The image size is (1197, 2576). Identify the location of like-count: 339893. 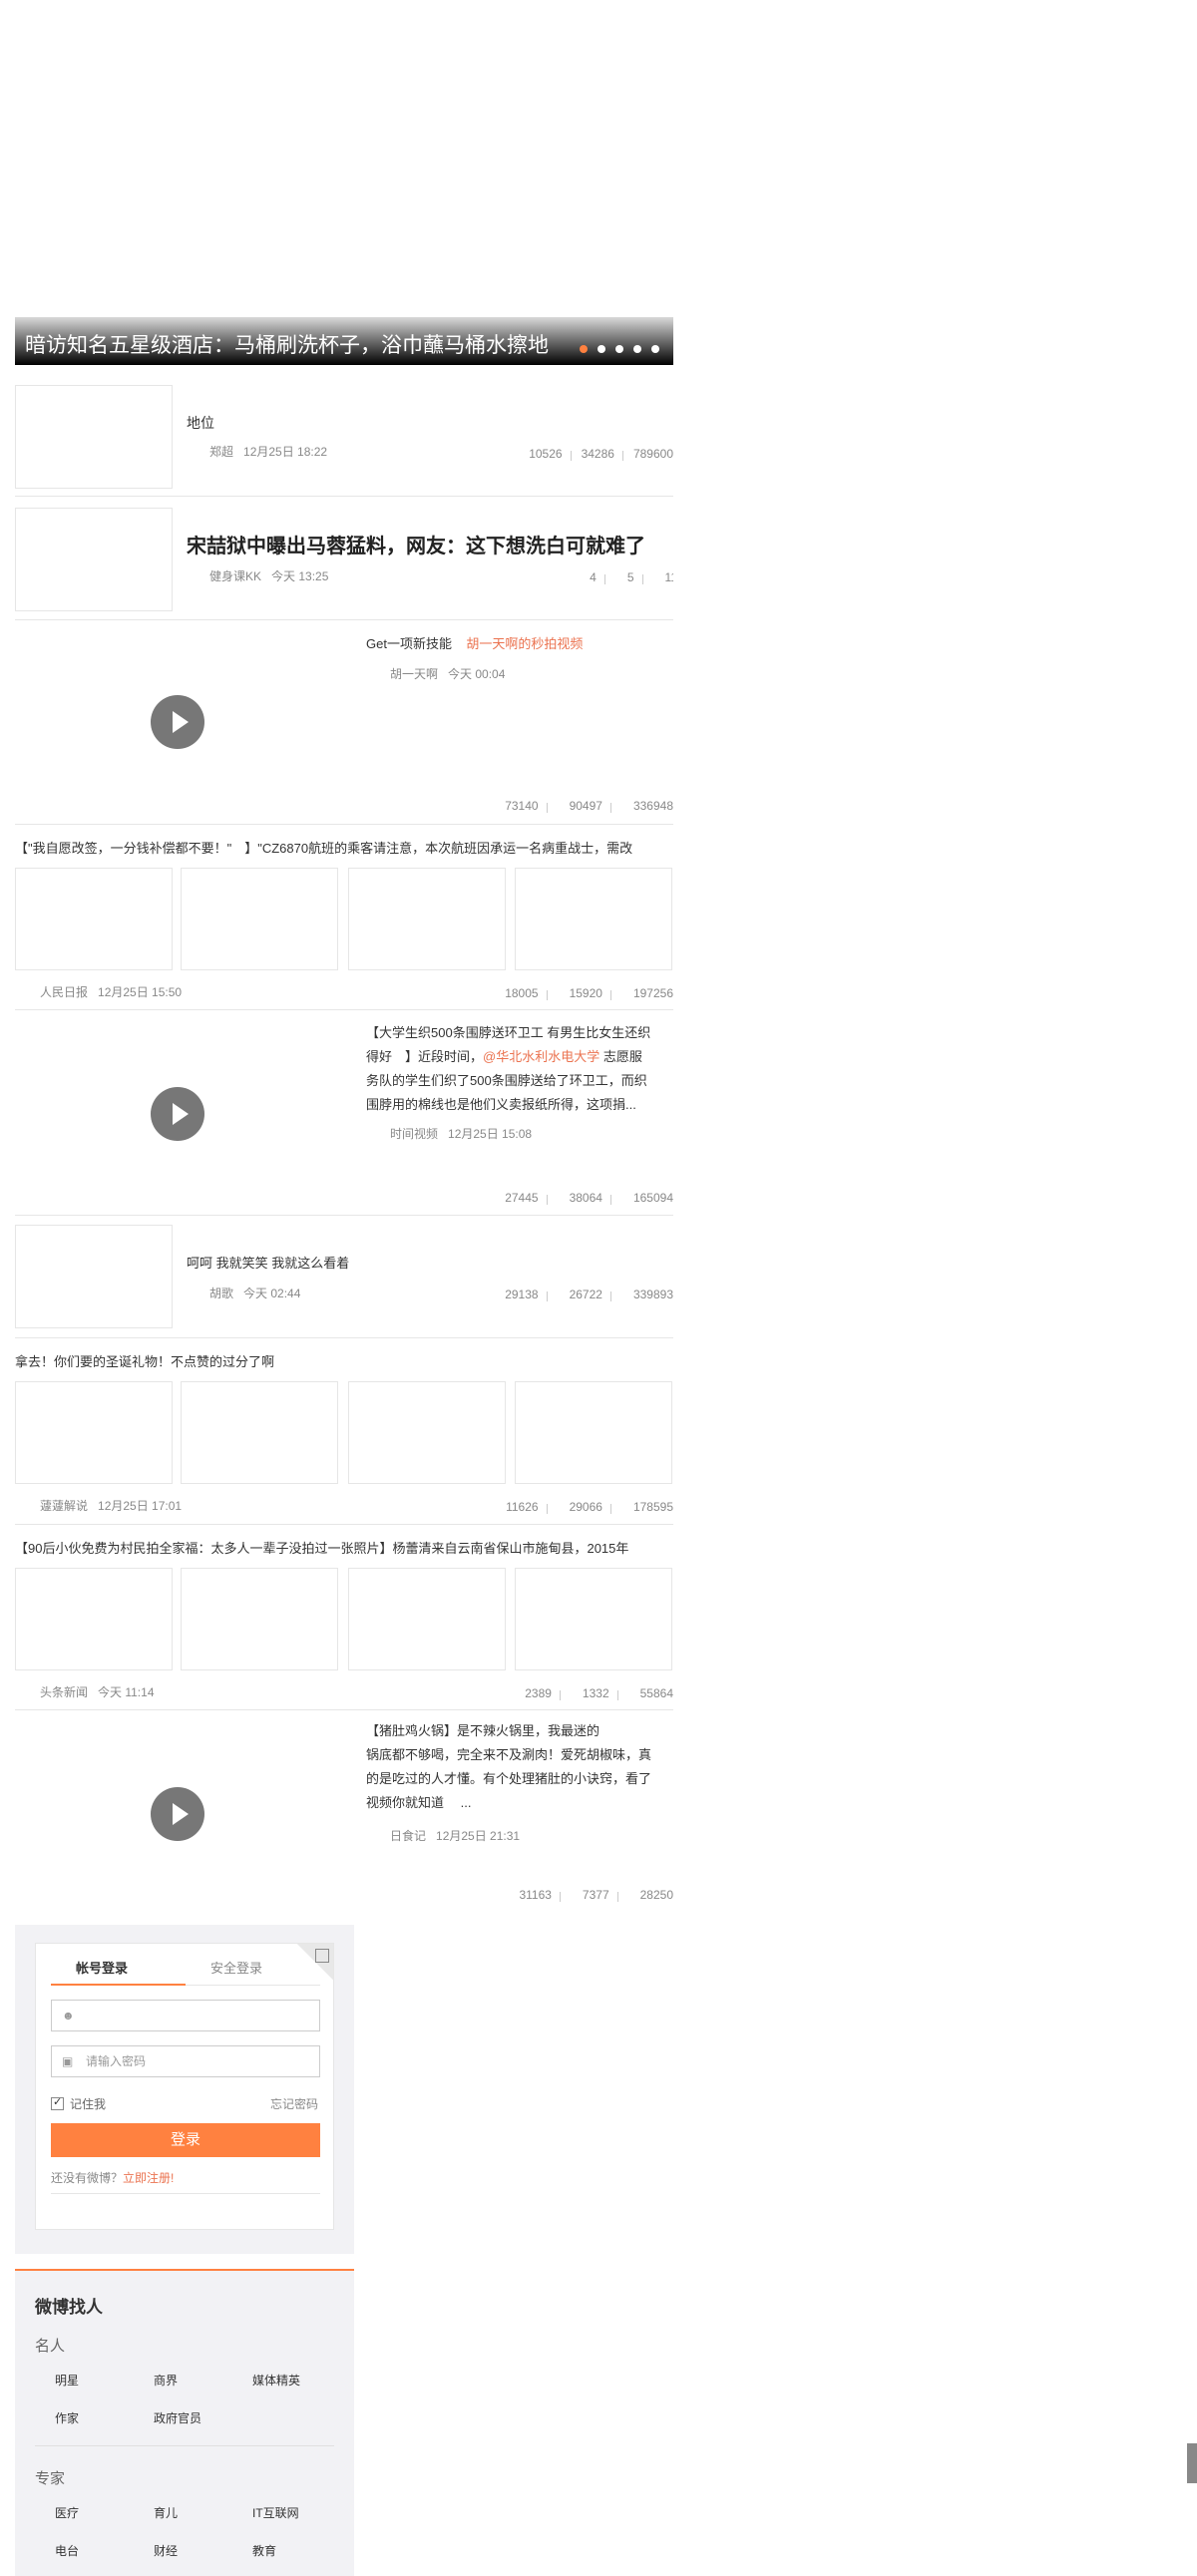
(642, 1294).